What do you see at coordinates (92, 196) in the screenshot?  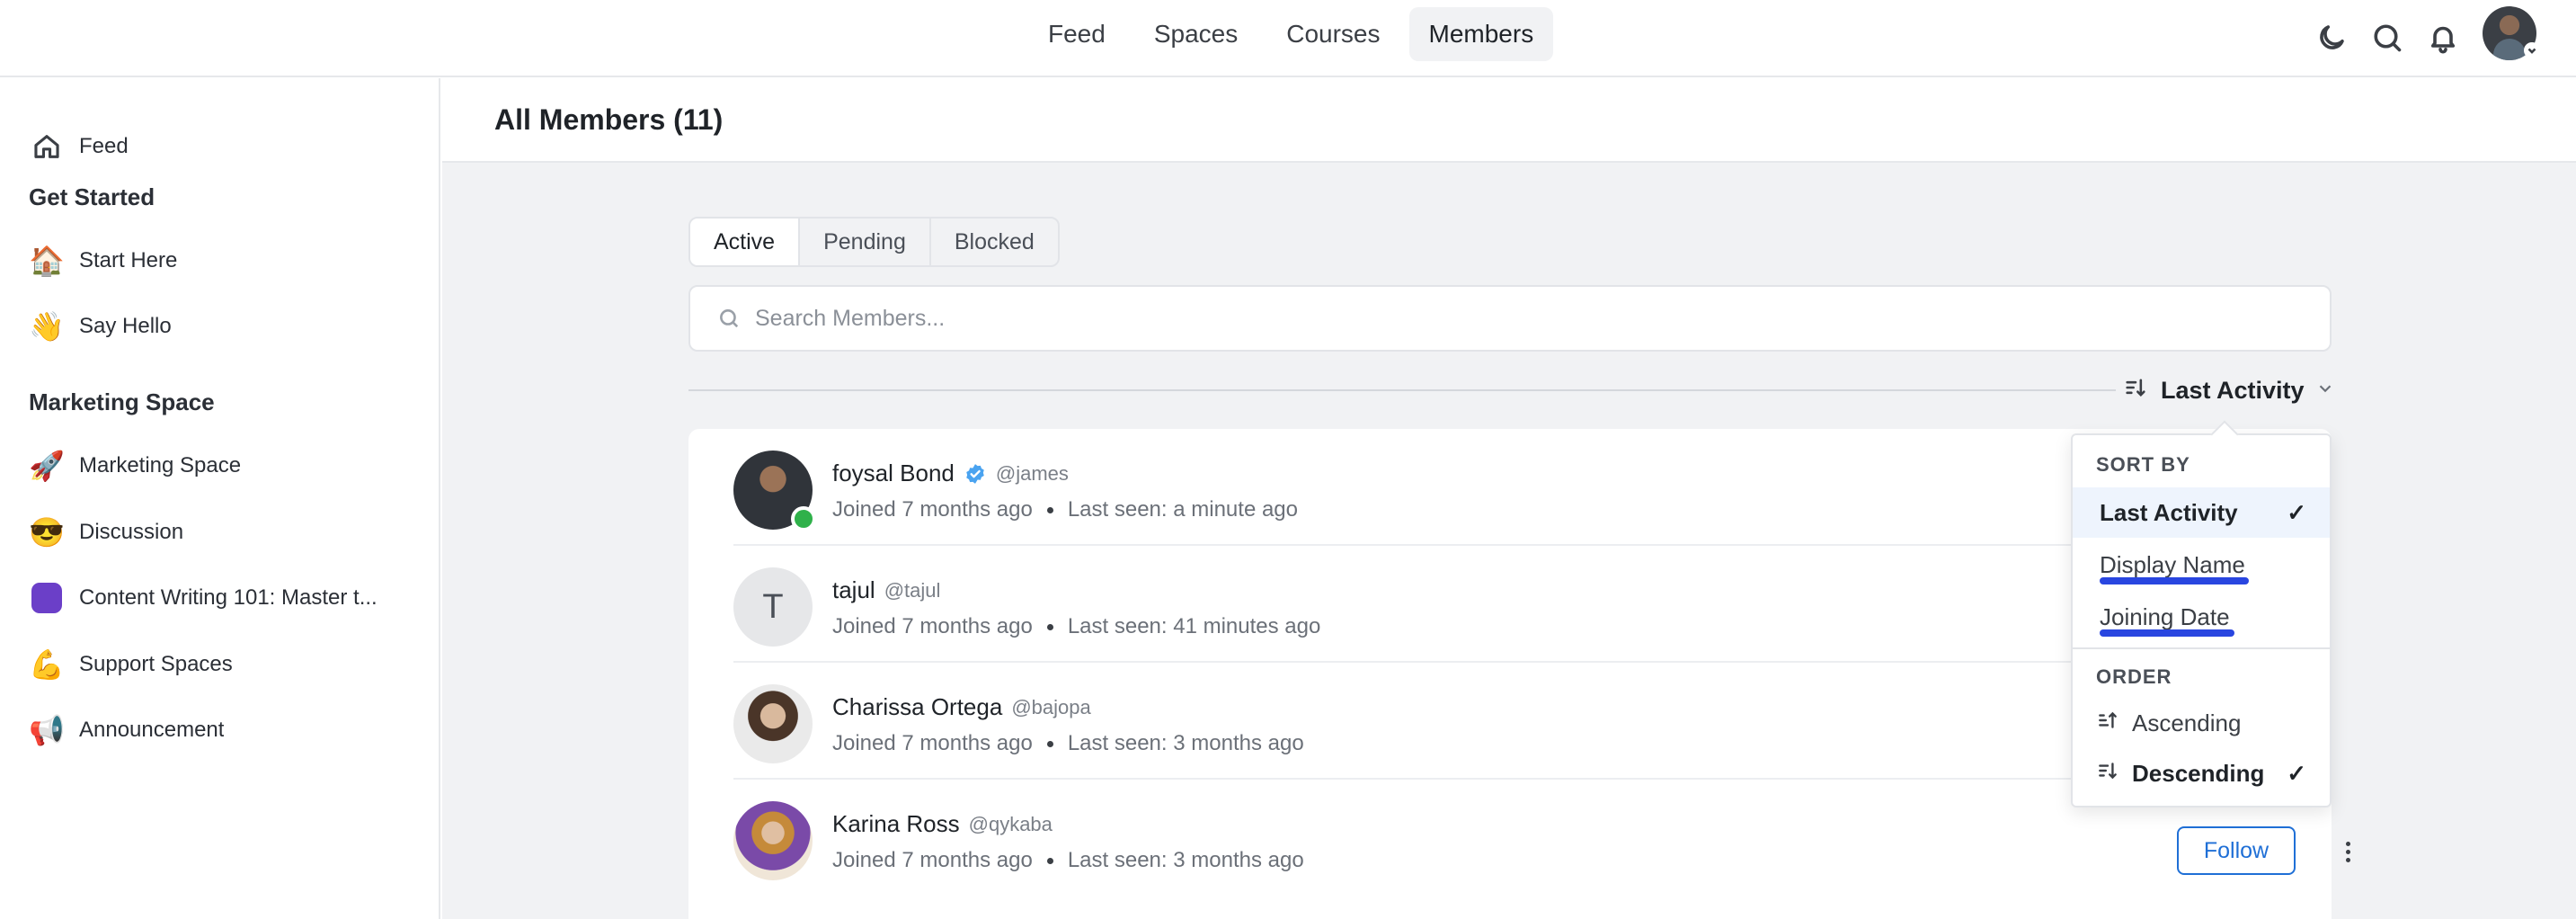 I see `sidebar-heading-get-started: Get Started` at bounding box center [92, 196].